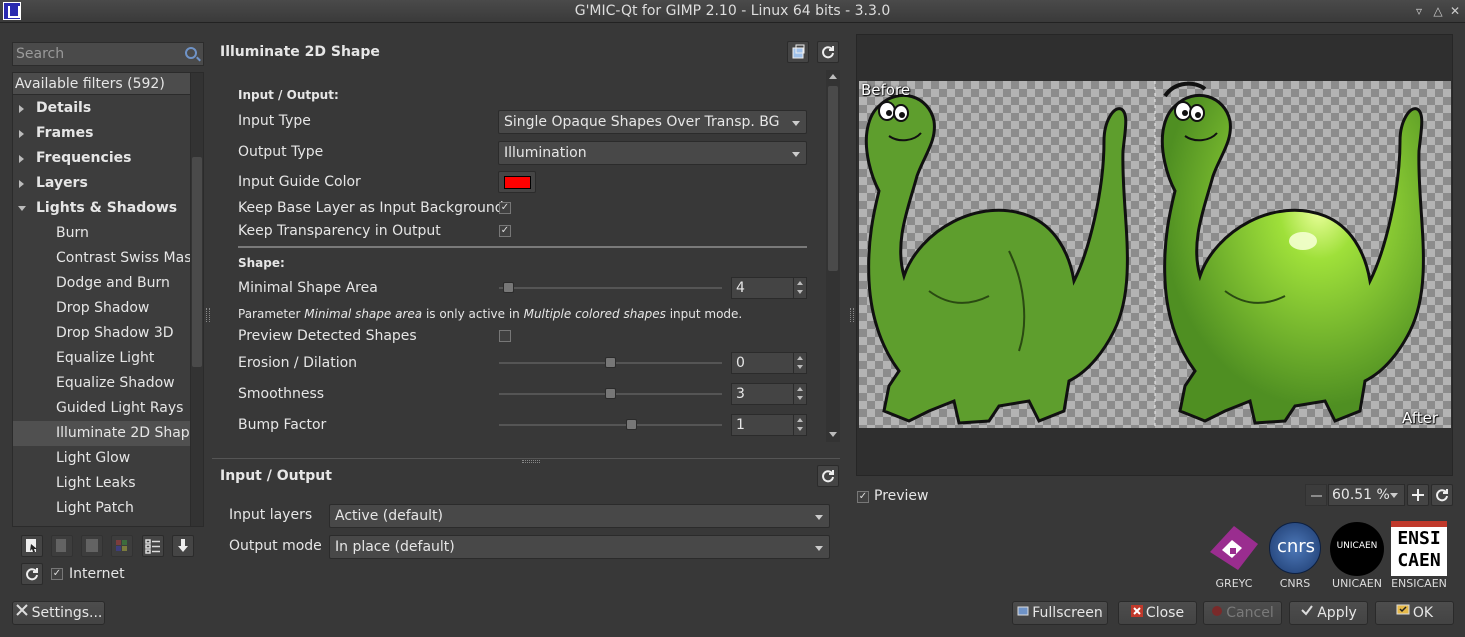  What do you see at coordinates (833, 434) in the screenshot?
I see `scroll-down-icon` at bounding box center [833, 434].